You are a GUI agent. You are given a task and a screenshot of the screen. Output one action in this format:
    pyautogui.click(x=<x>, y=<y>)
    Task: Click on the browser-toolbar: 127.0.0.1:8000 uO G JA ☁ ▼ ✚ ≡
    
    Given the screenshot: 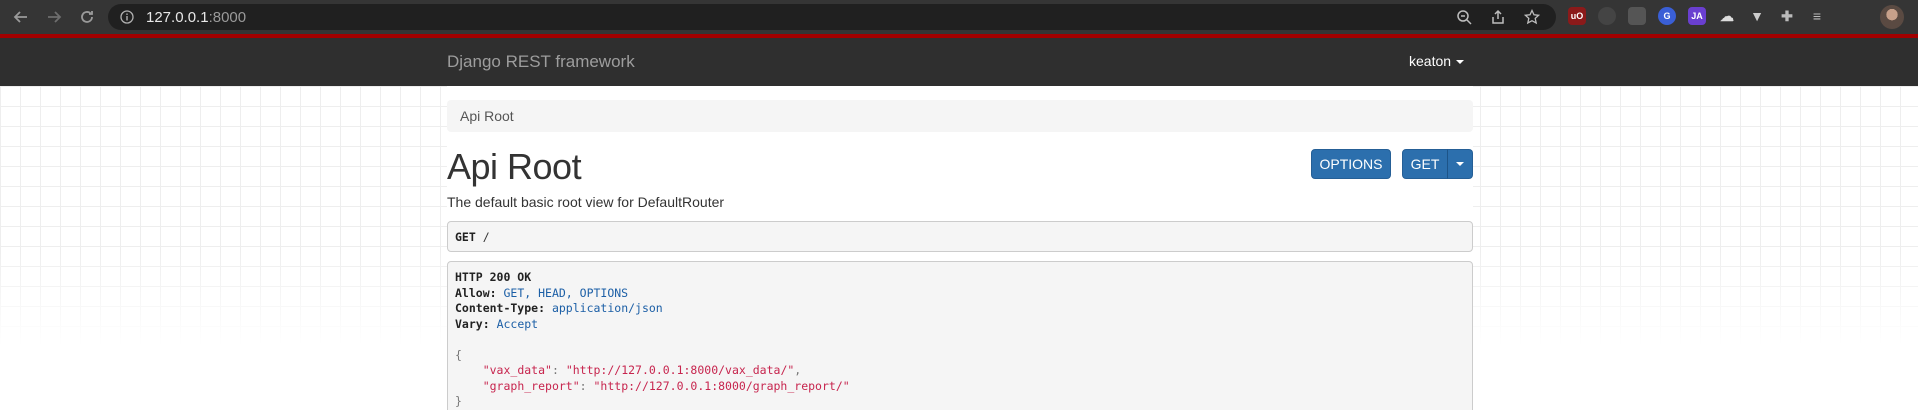 What is the action you would take?
    pyautogui.click(x=959, y=17)
    